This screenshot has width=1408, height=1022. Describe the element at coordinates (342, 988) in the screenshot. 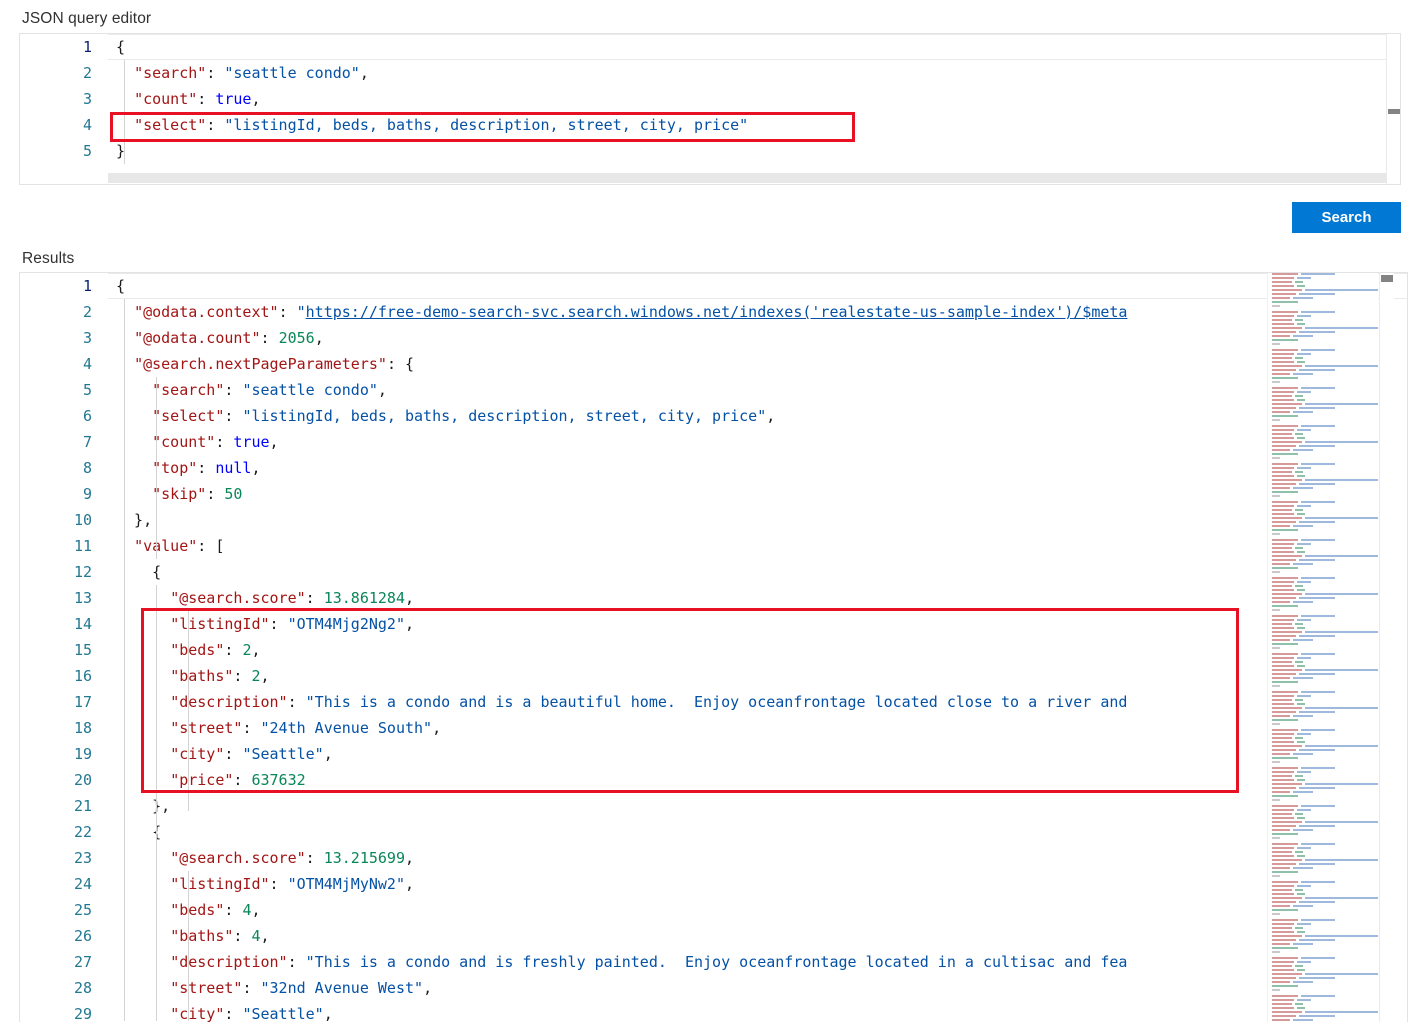

I see `code-token: "32nd Avenue West"` at that location.